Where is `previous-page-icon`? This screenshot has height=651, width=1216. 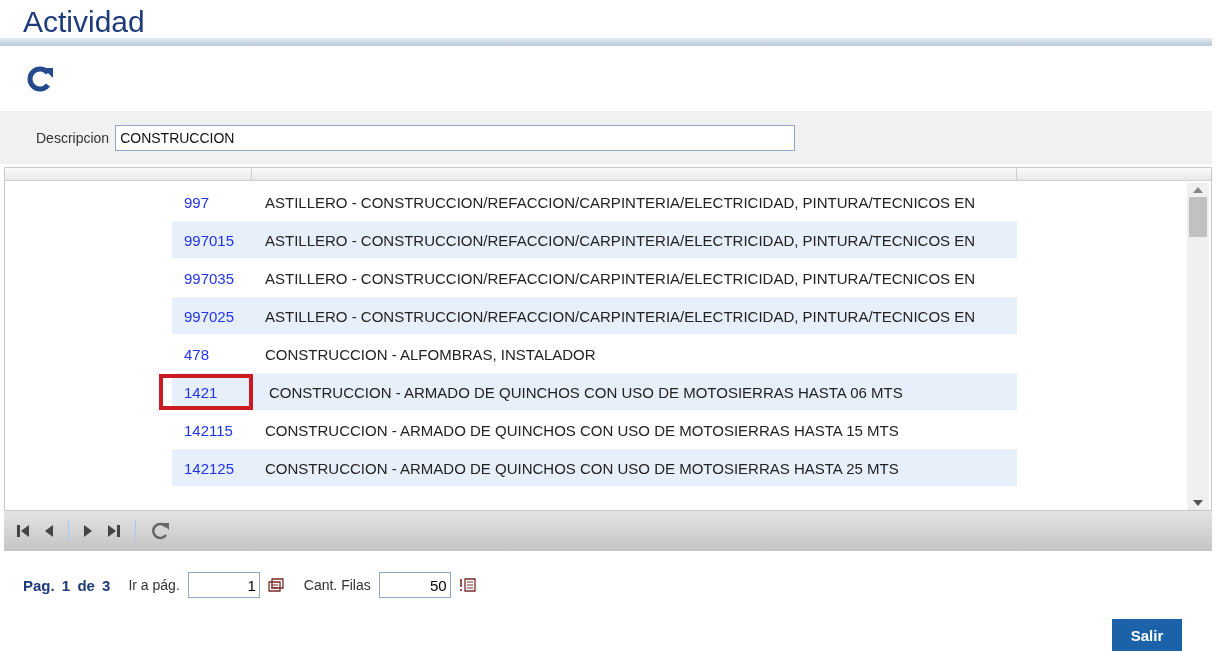 previous-page-icon is located at coordinates (49, 531).